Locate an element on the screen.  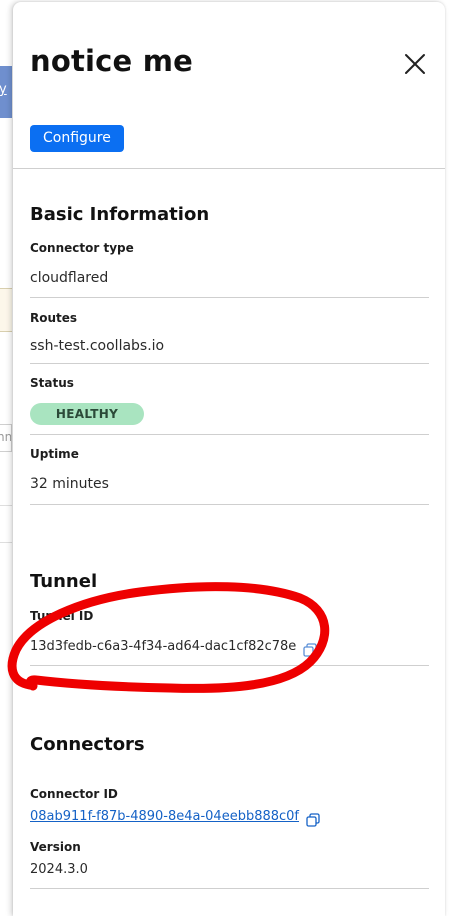
status-badge: HEALTHY is located at coordinates (87, 414).